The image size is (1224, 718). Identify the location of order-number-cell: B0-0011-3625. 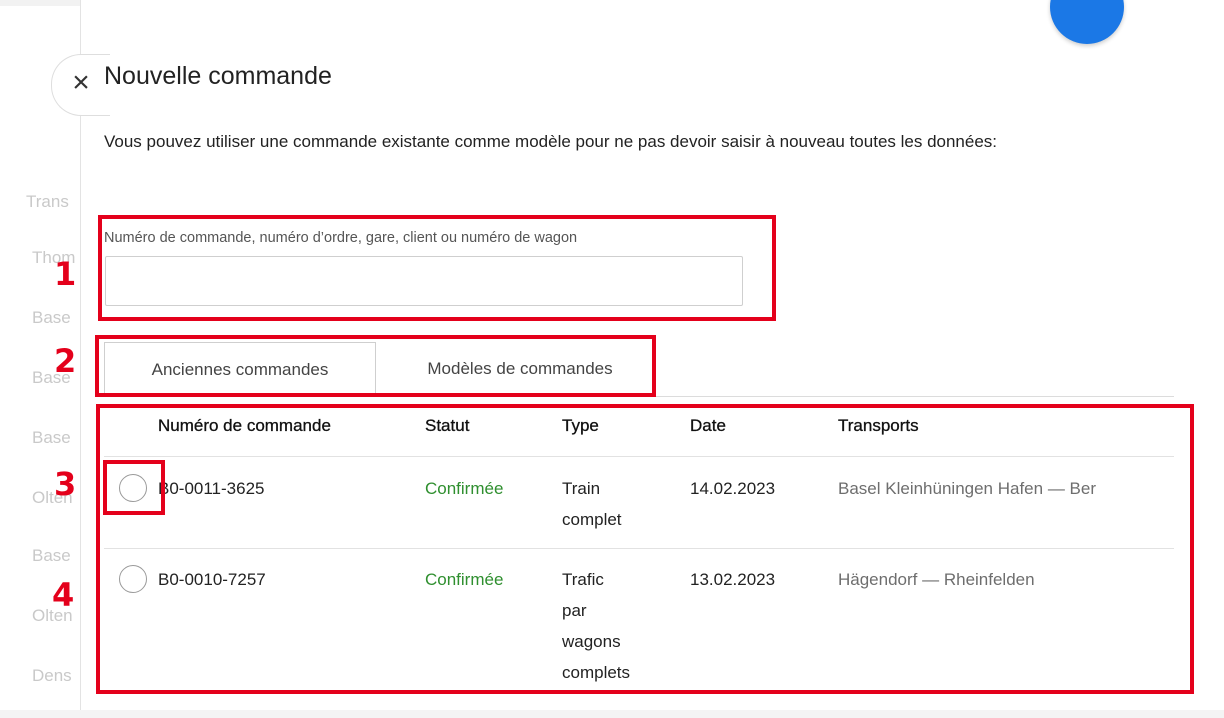
(211, 488).